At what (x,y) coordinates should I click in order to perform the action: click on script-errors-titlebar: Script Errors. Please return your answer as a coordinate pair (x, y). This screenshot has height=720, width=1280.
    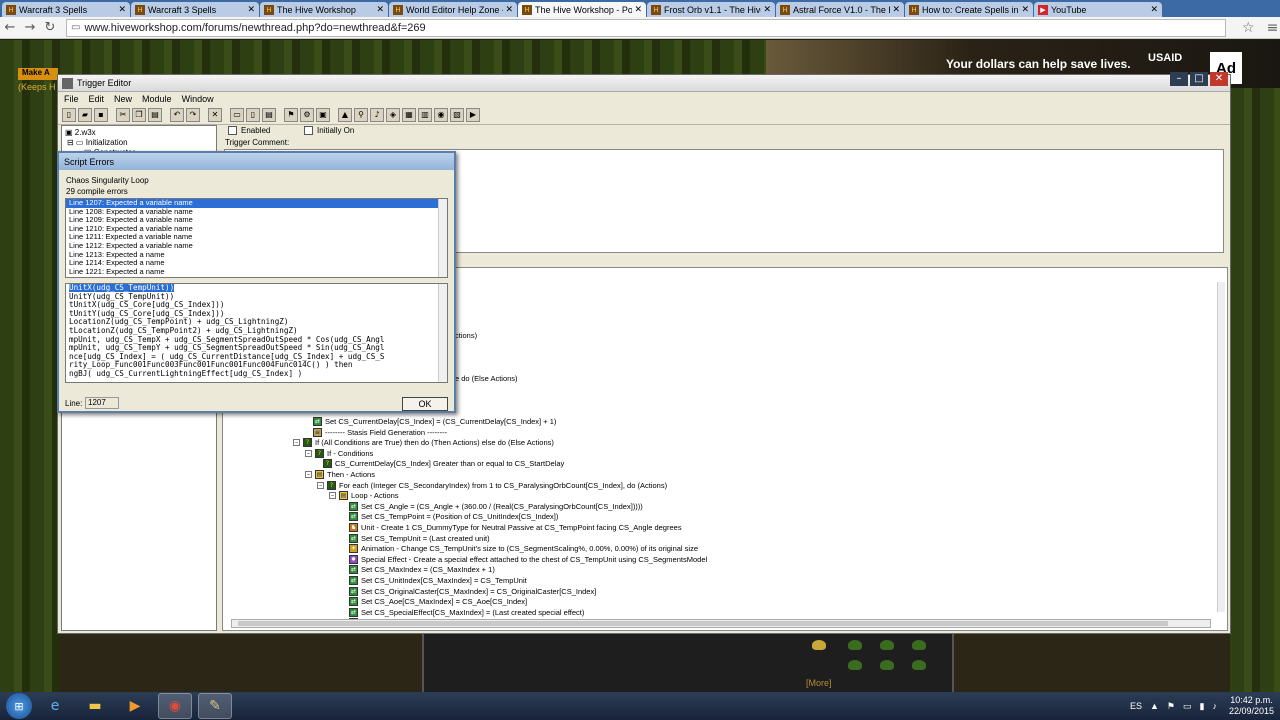
    Looking at the image, I should click on (256, 161).